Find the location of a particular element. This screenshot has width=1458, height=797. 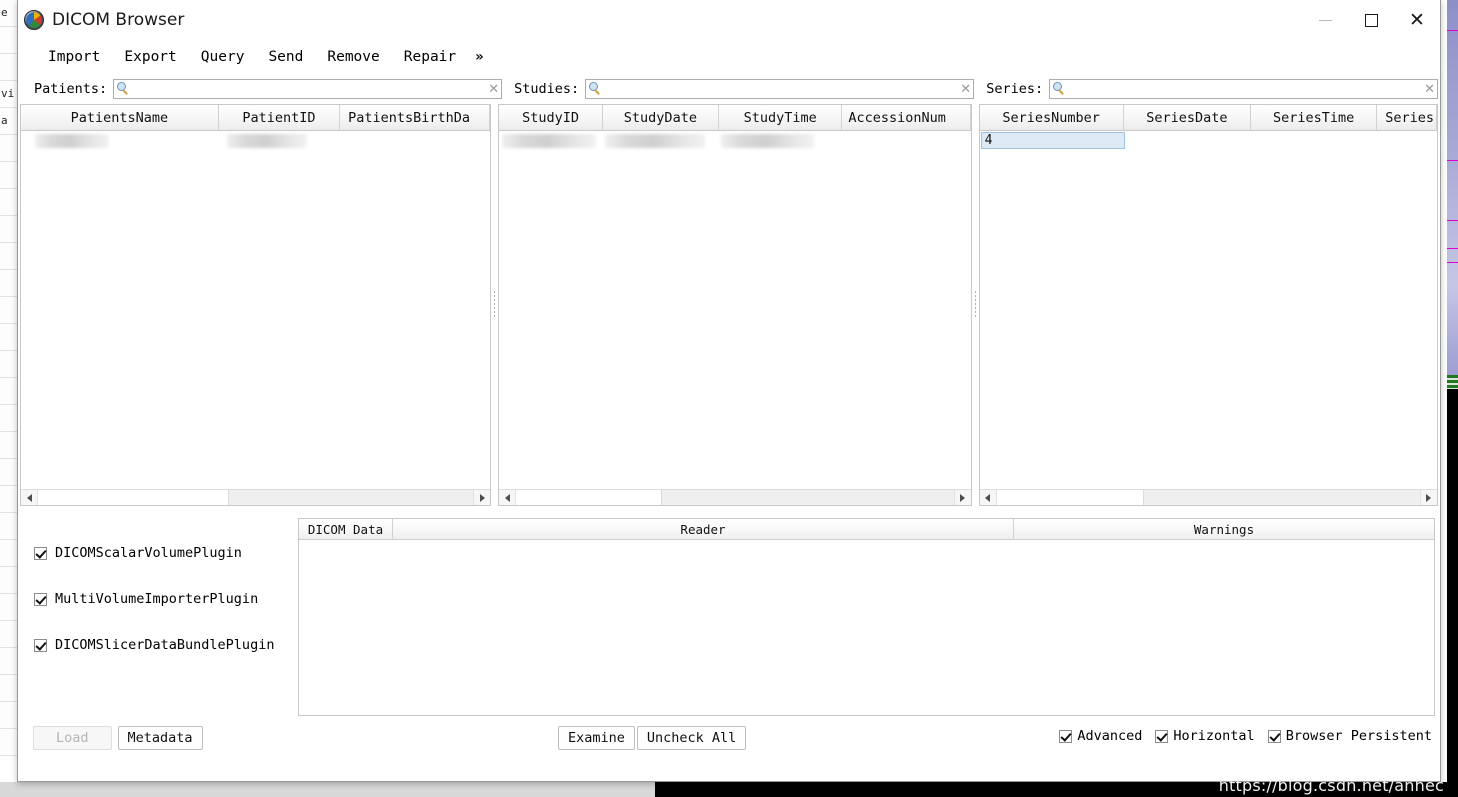

background-black-right is located at coordinates (1452, 593).